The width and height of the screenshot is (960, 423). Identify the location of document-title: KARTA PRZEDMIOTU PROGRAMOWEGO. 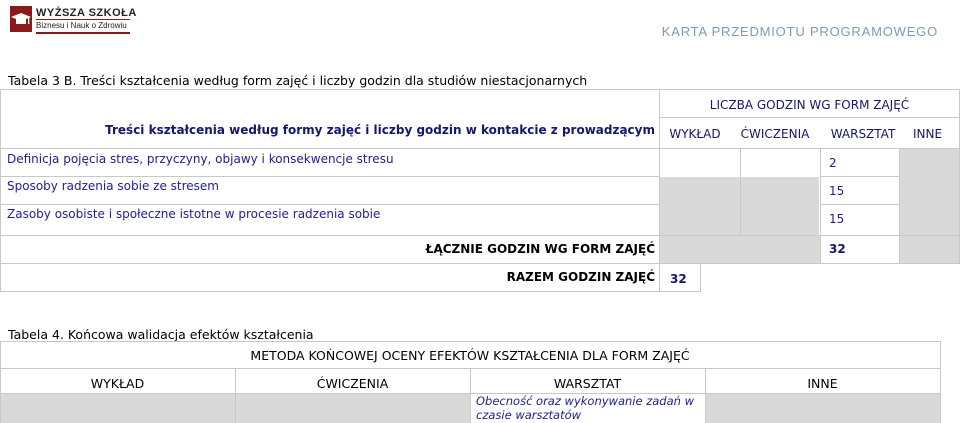
(799, 31).